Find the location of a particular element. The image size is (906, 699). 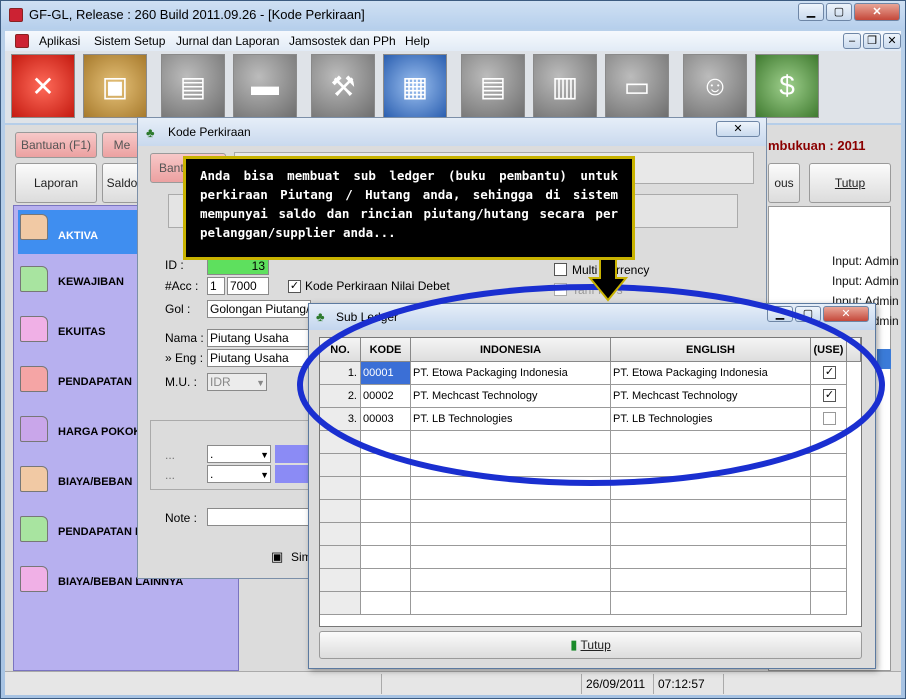

note-field is located at coordinates (259, 517).